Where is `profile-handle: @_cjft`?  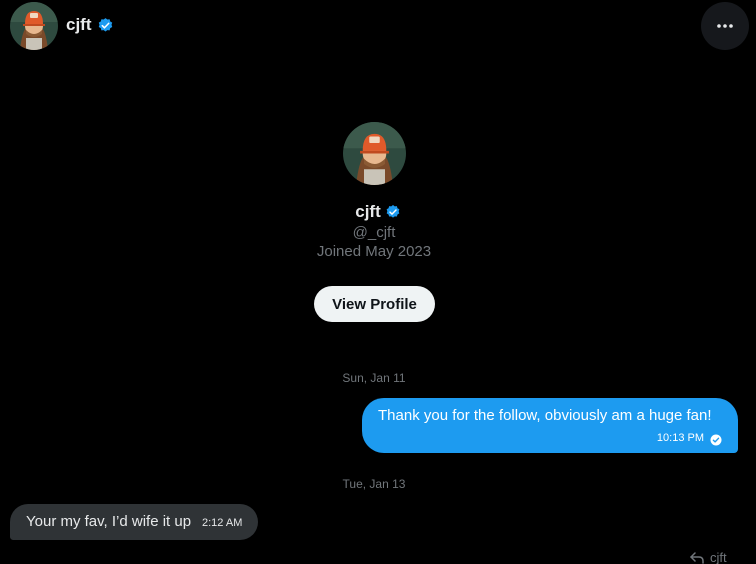 profile-handle: @_cjft is located at coordinates (374, 232).